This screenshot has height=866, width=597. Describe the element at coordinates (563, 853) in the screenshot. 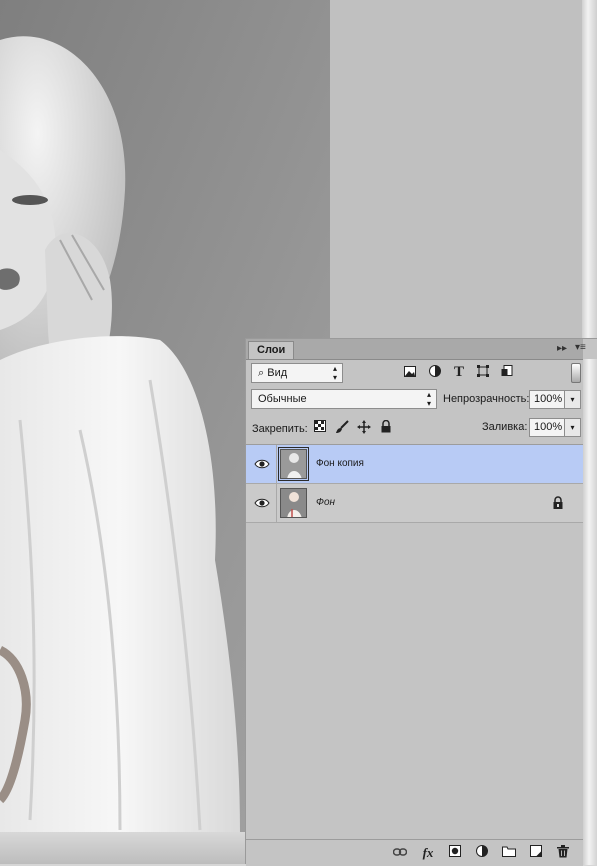

I see `delete-layer-icon` at that location.